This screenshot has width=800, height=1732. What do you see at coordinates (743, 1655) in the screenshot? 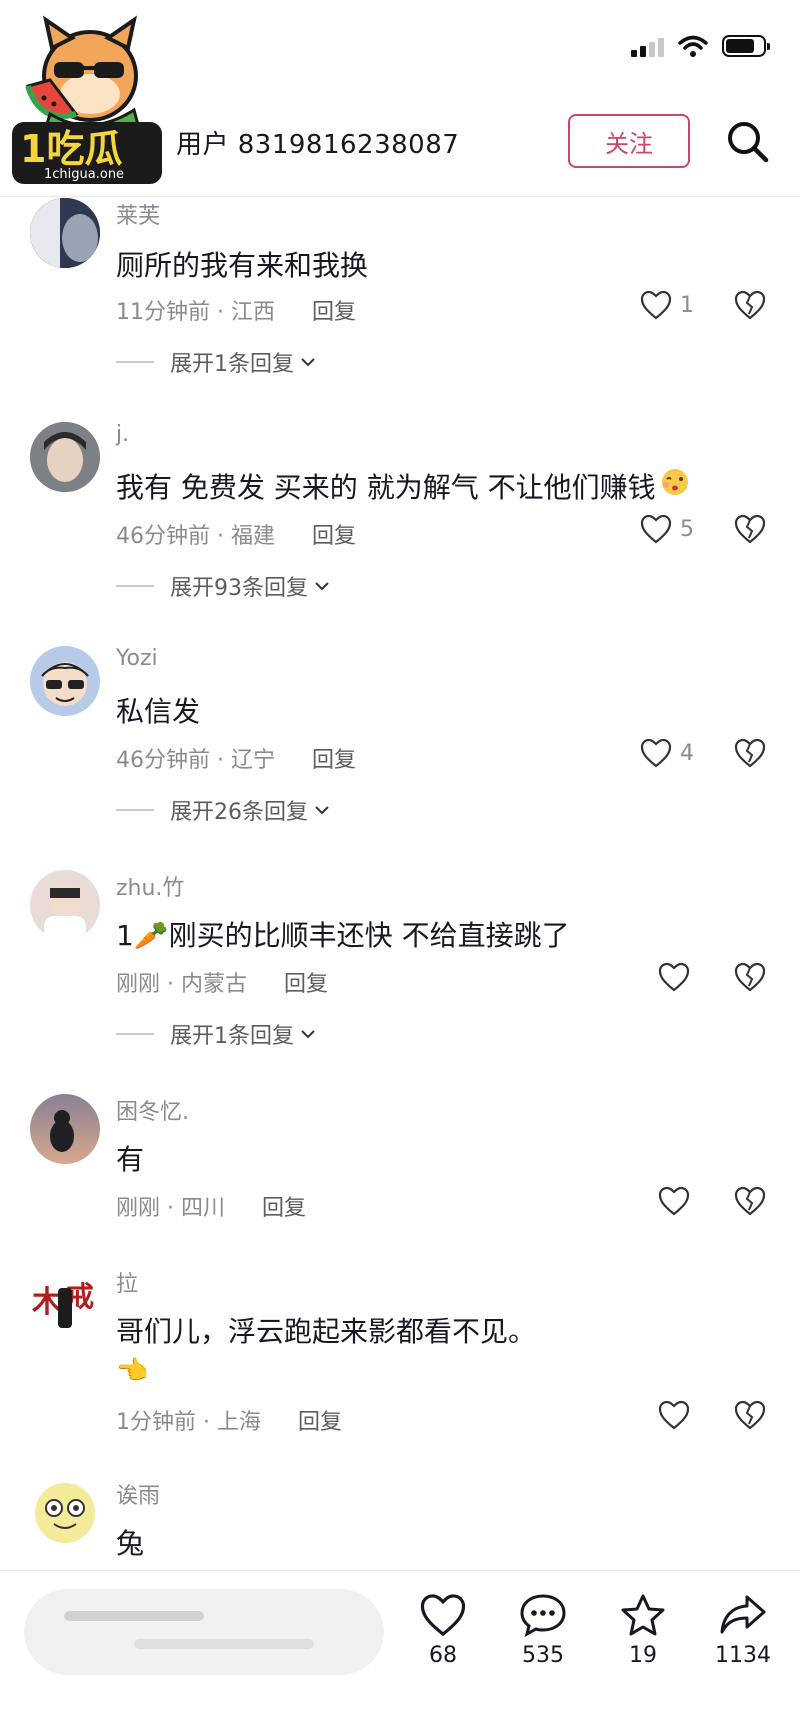
I see `share-count: 1134` at bounding box center [743, 1655].